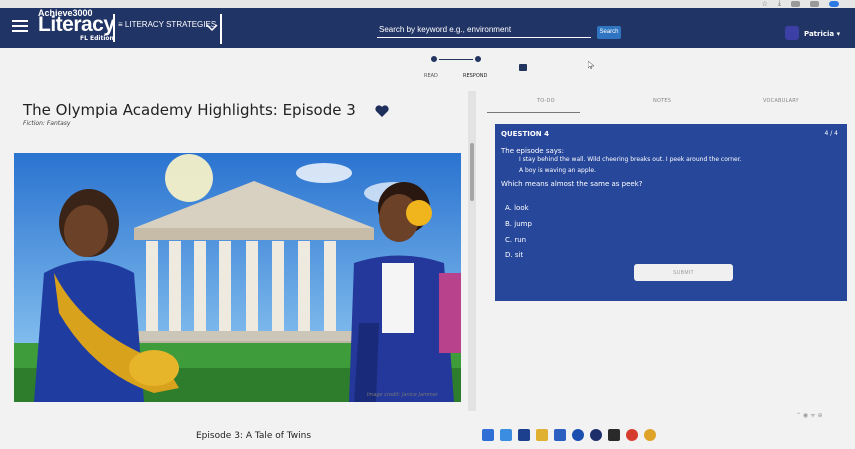  What do you see at coordinates (781, 101) in the screenshot?
I see `tab-vocabulary: VOCABULARY` at bounding box center [781, 101].